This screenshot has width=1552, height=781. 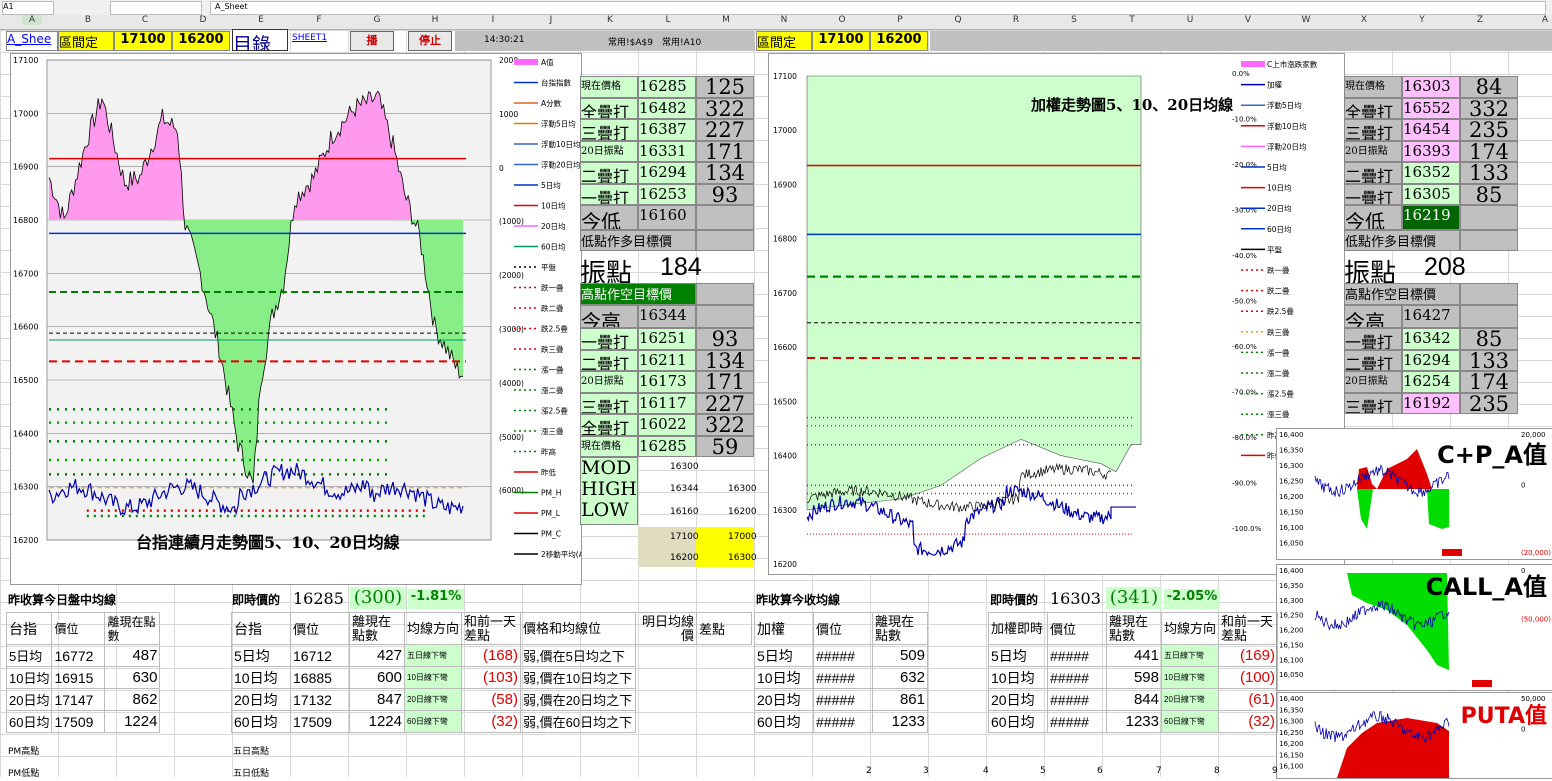 I want to click on table-row: 5日均 16772 487, so click(x=83, y=655).